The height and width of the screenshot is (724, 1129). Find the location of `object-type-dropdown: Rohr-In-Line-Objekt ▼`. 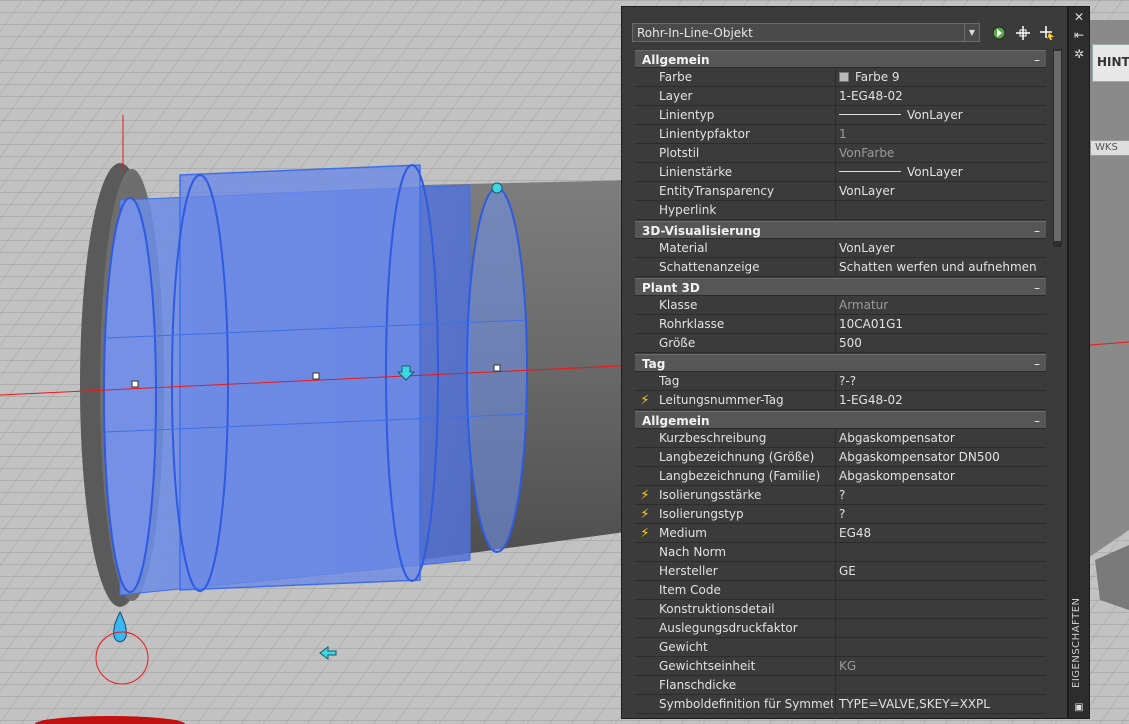

object-type-dropdown: Rohr-In-Line-Objekt ▼ is located at coordinates (806, 32).